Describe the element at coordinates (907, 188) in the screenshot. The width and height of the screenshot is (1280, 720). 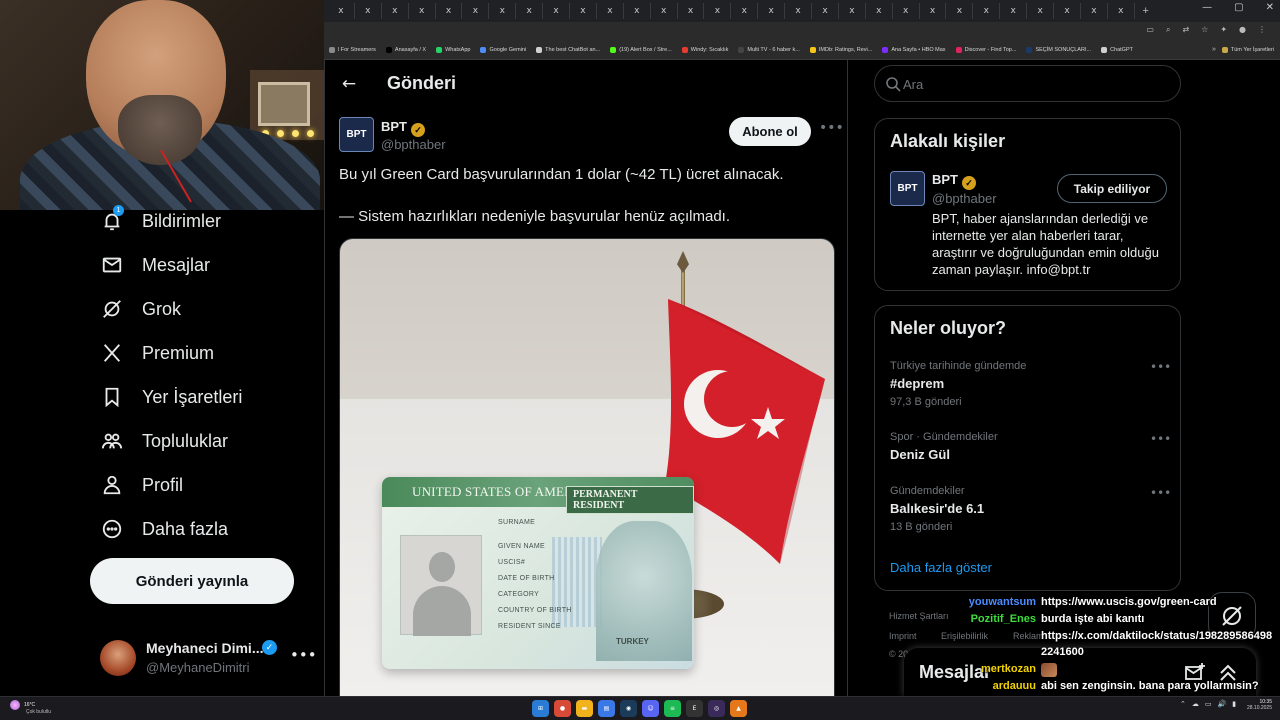
I see `related-avatar: BPT` at that location.